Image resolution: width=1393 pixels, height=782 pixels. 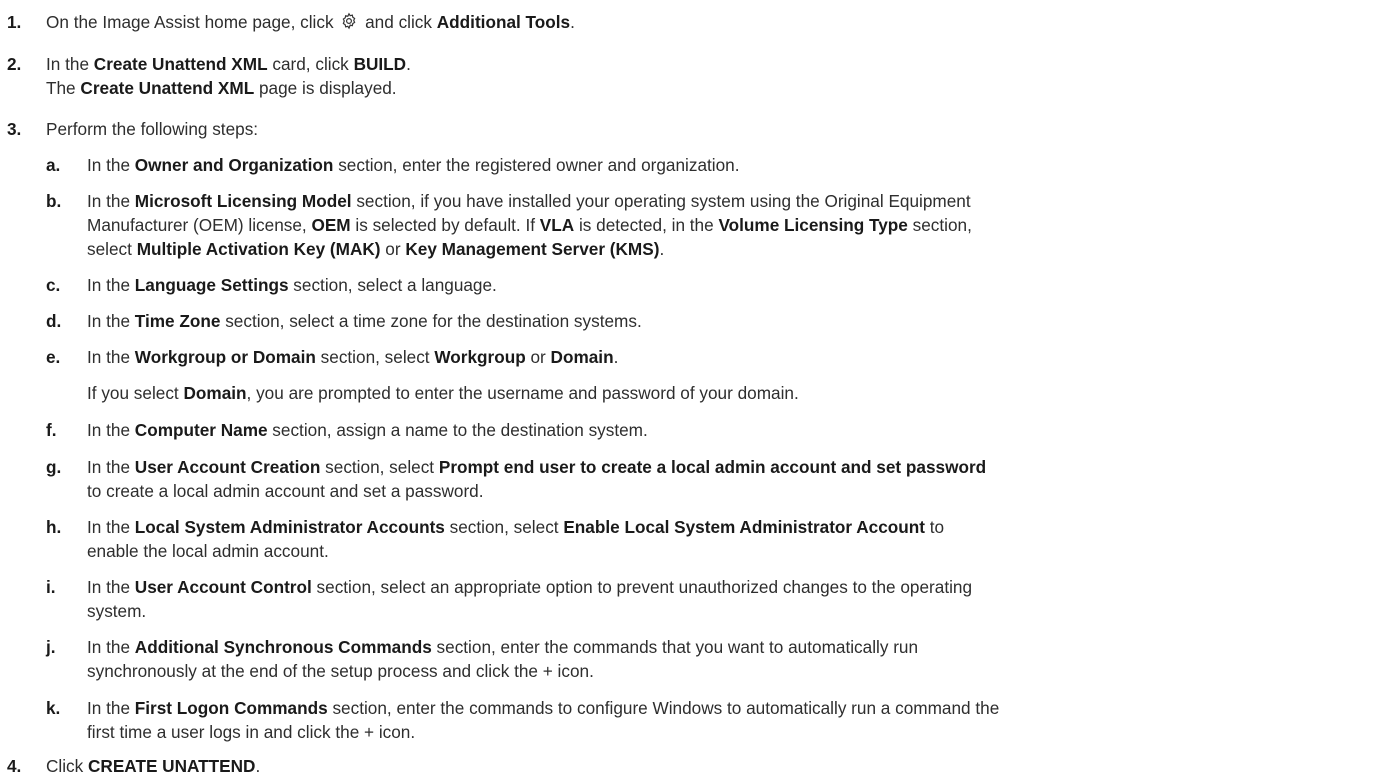 I want to click on ui-term: CREATE UNATTEND, so click(x=172, y=766).